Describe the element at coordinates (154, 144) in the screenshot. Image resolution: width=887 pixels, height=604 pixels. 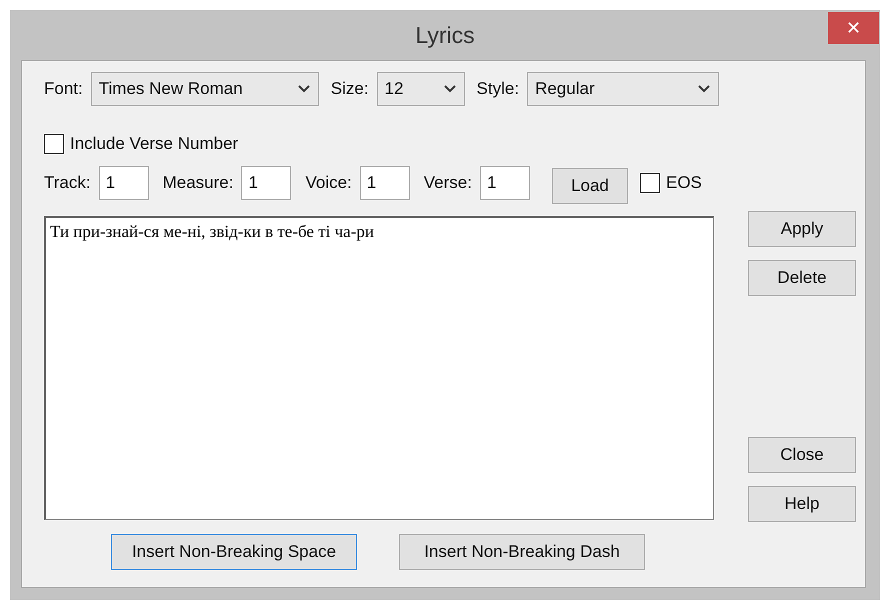
I see `checkbox-label: Include Verse Number` at that location.